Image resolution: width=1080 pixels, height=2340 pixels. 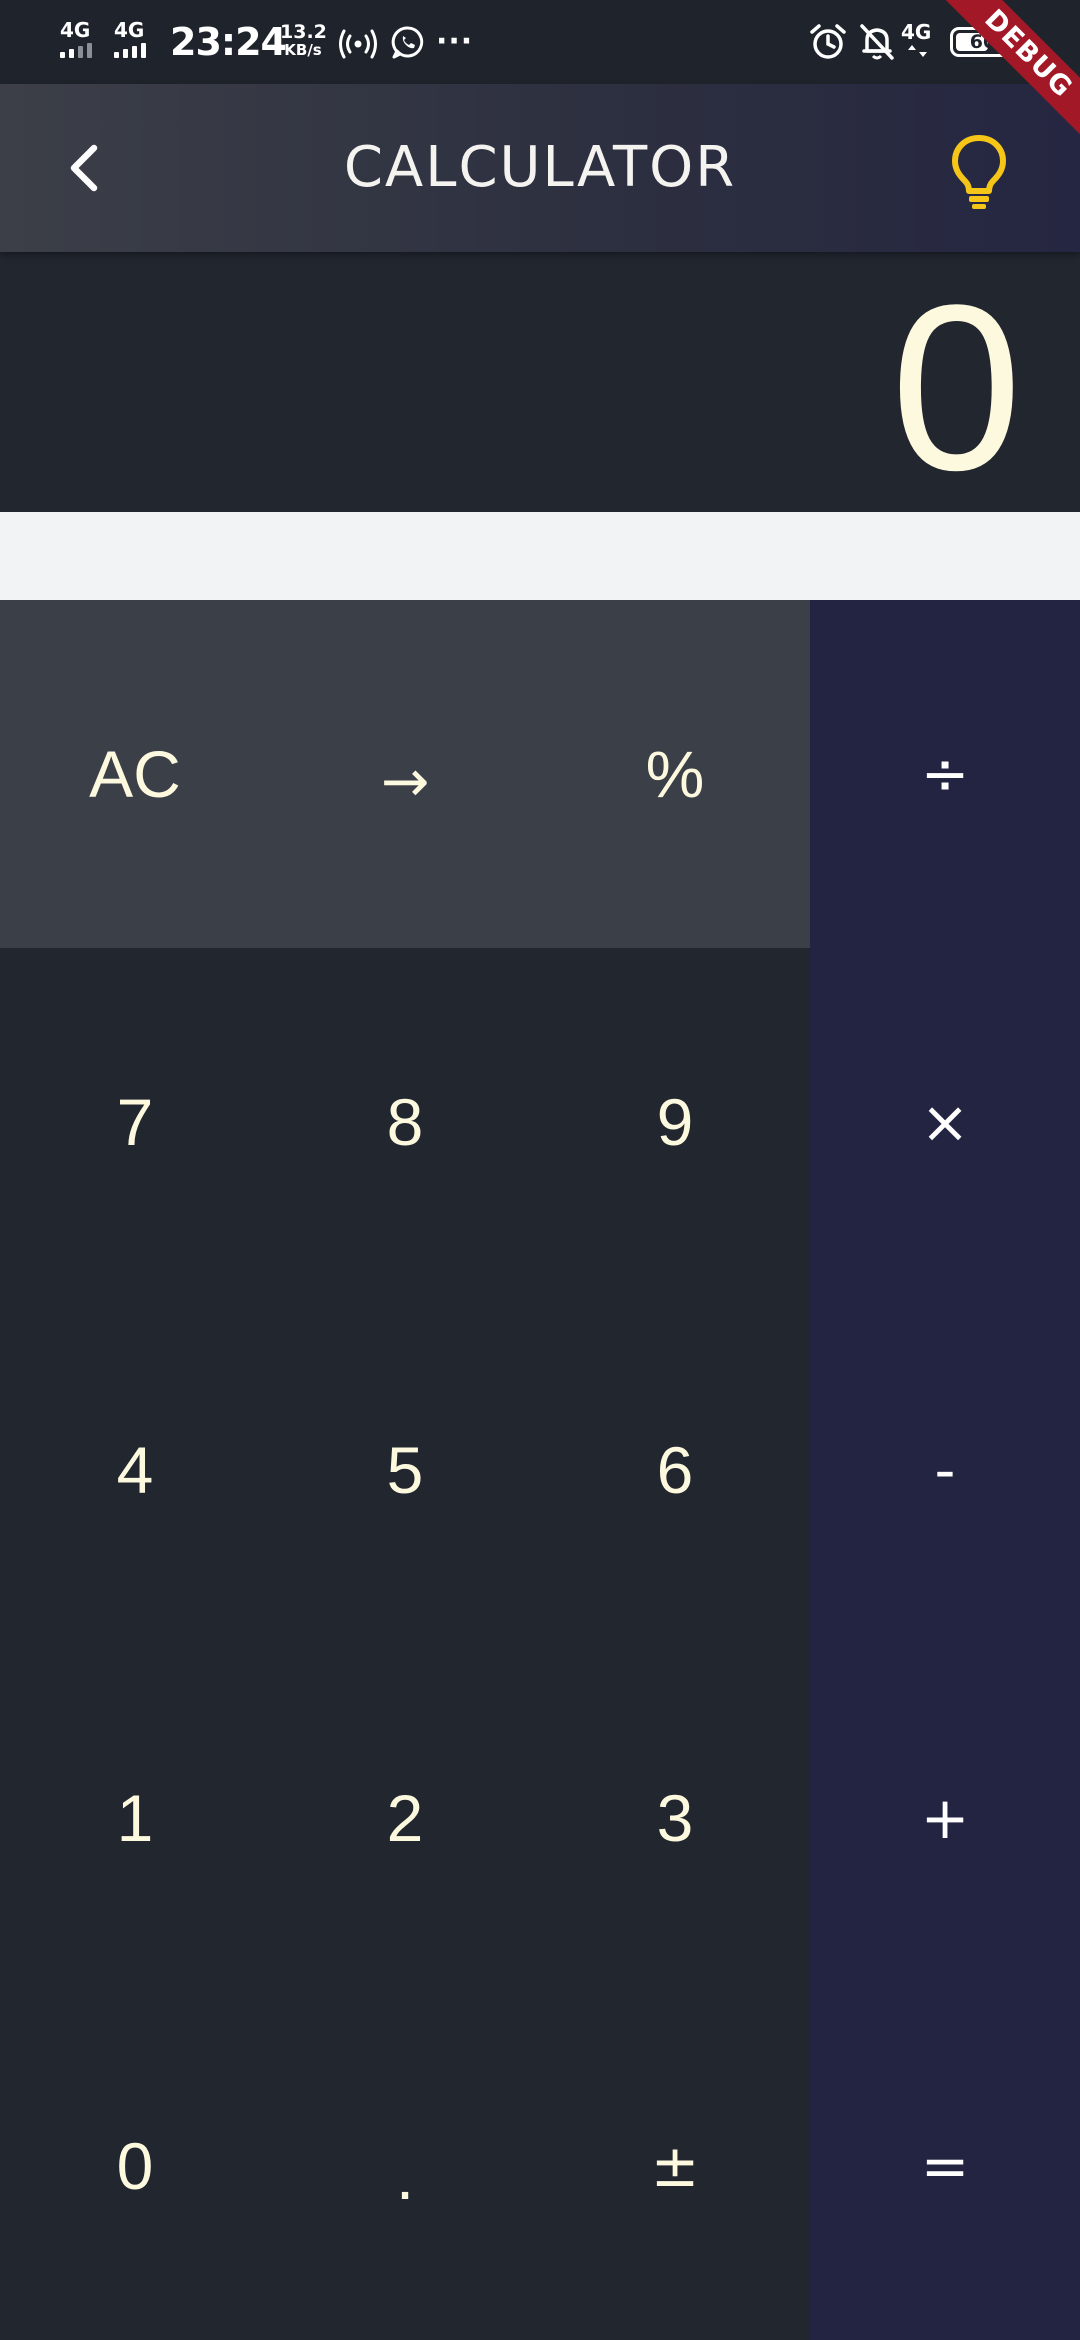 I want to click on equals-button: =, so click(x=945, y=2166).